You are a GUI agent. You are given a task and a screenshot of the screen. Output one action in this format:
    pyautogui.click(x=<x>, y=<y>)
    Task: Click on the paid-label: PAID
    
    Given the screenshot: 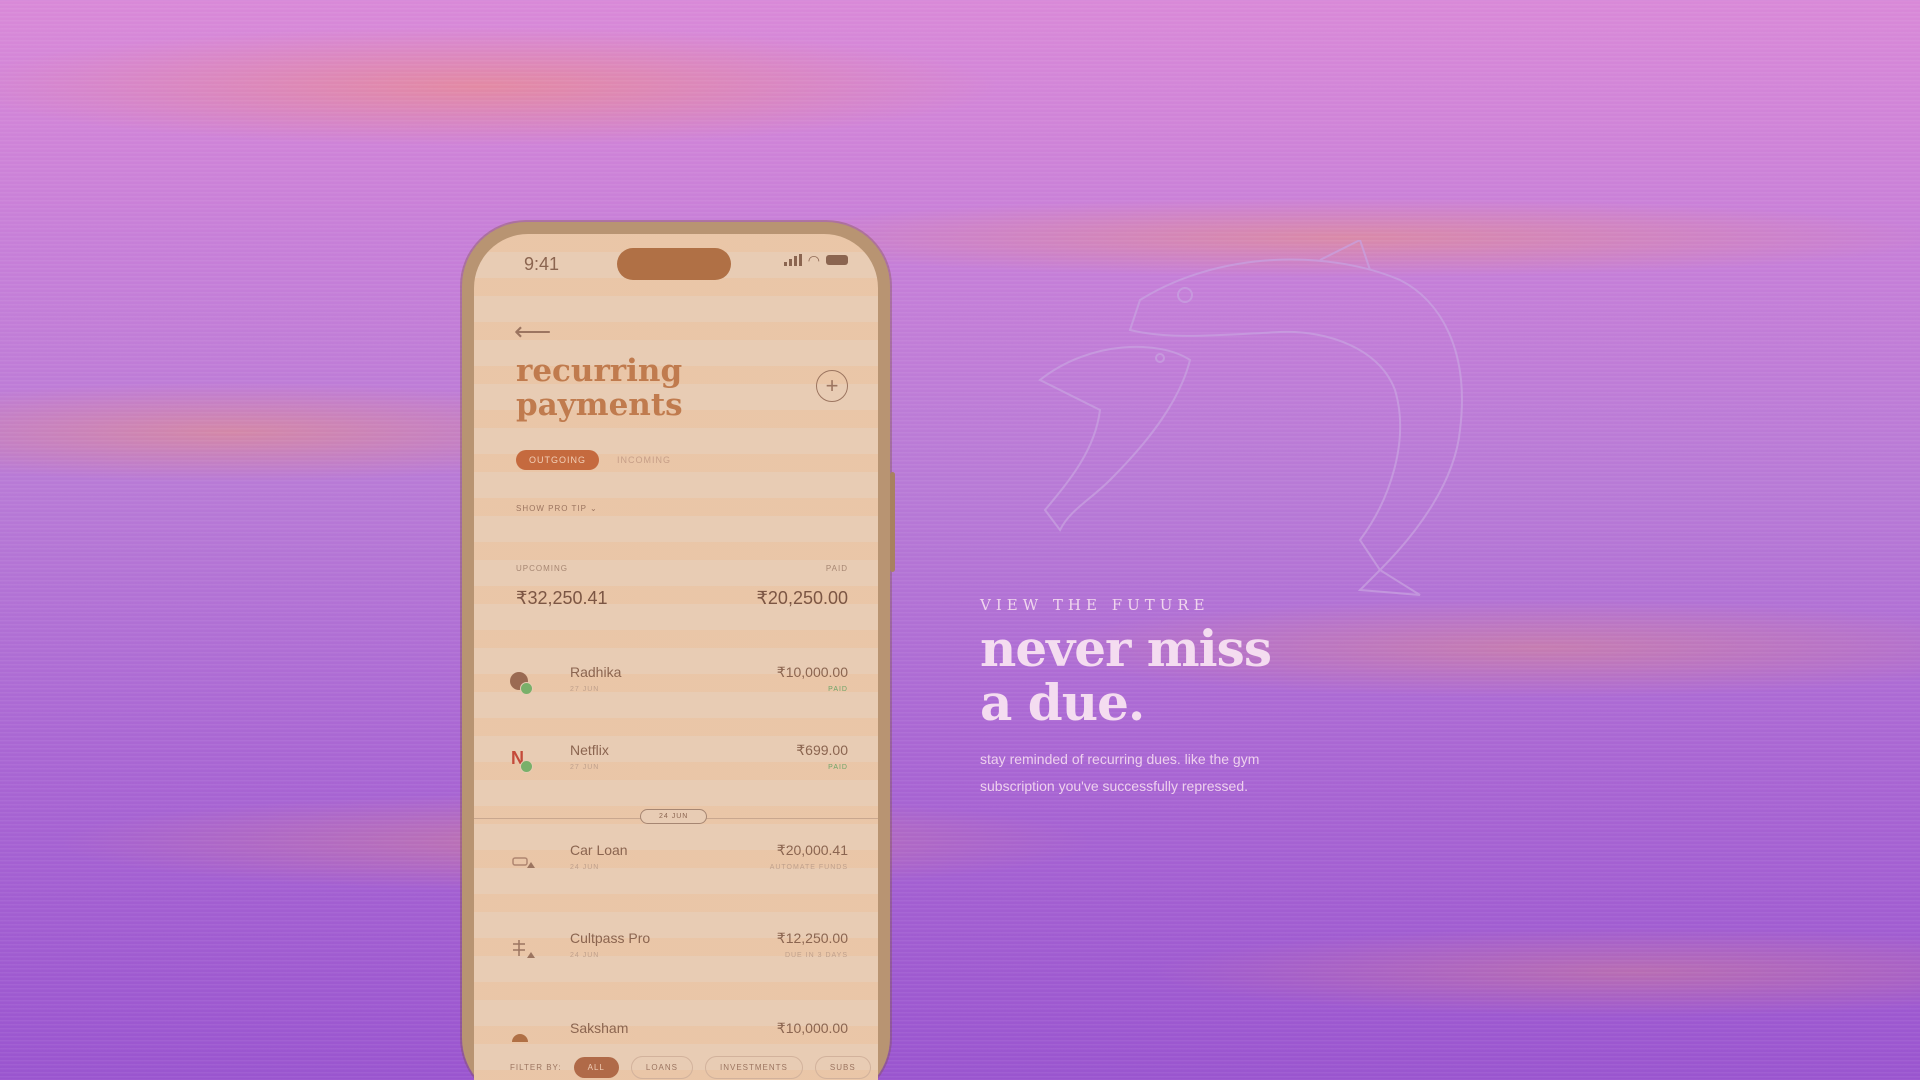 What is the action you would take?
    pyautogui.click(x=836, y=568)
    